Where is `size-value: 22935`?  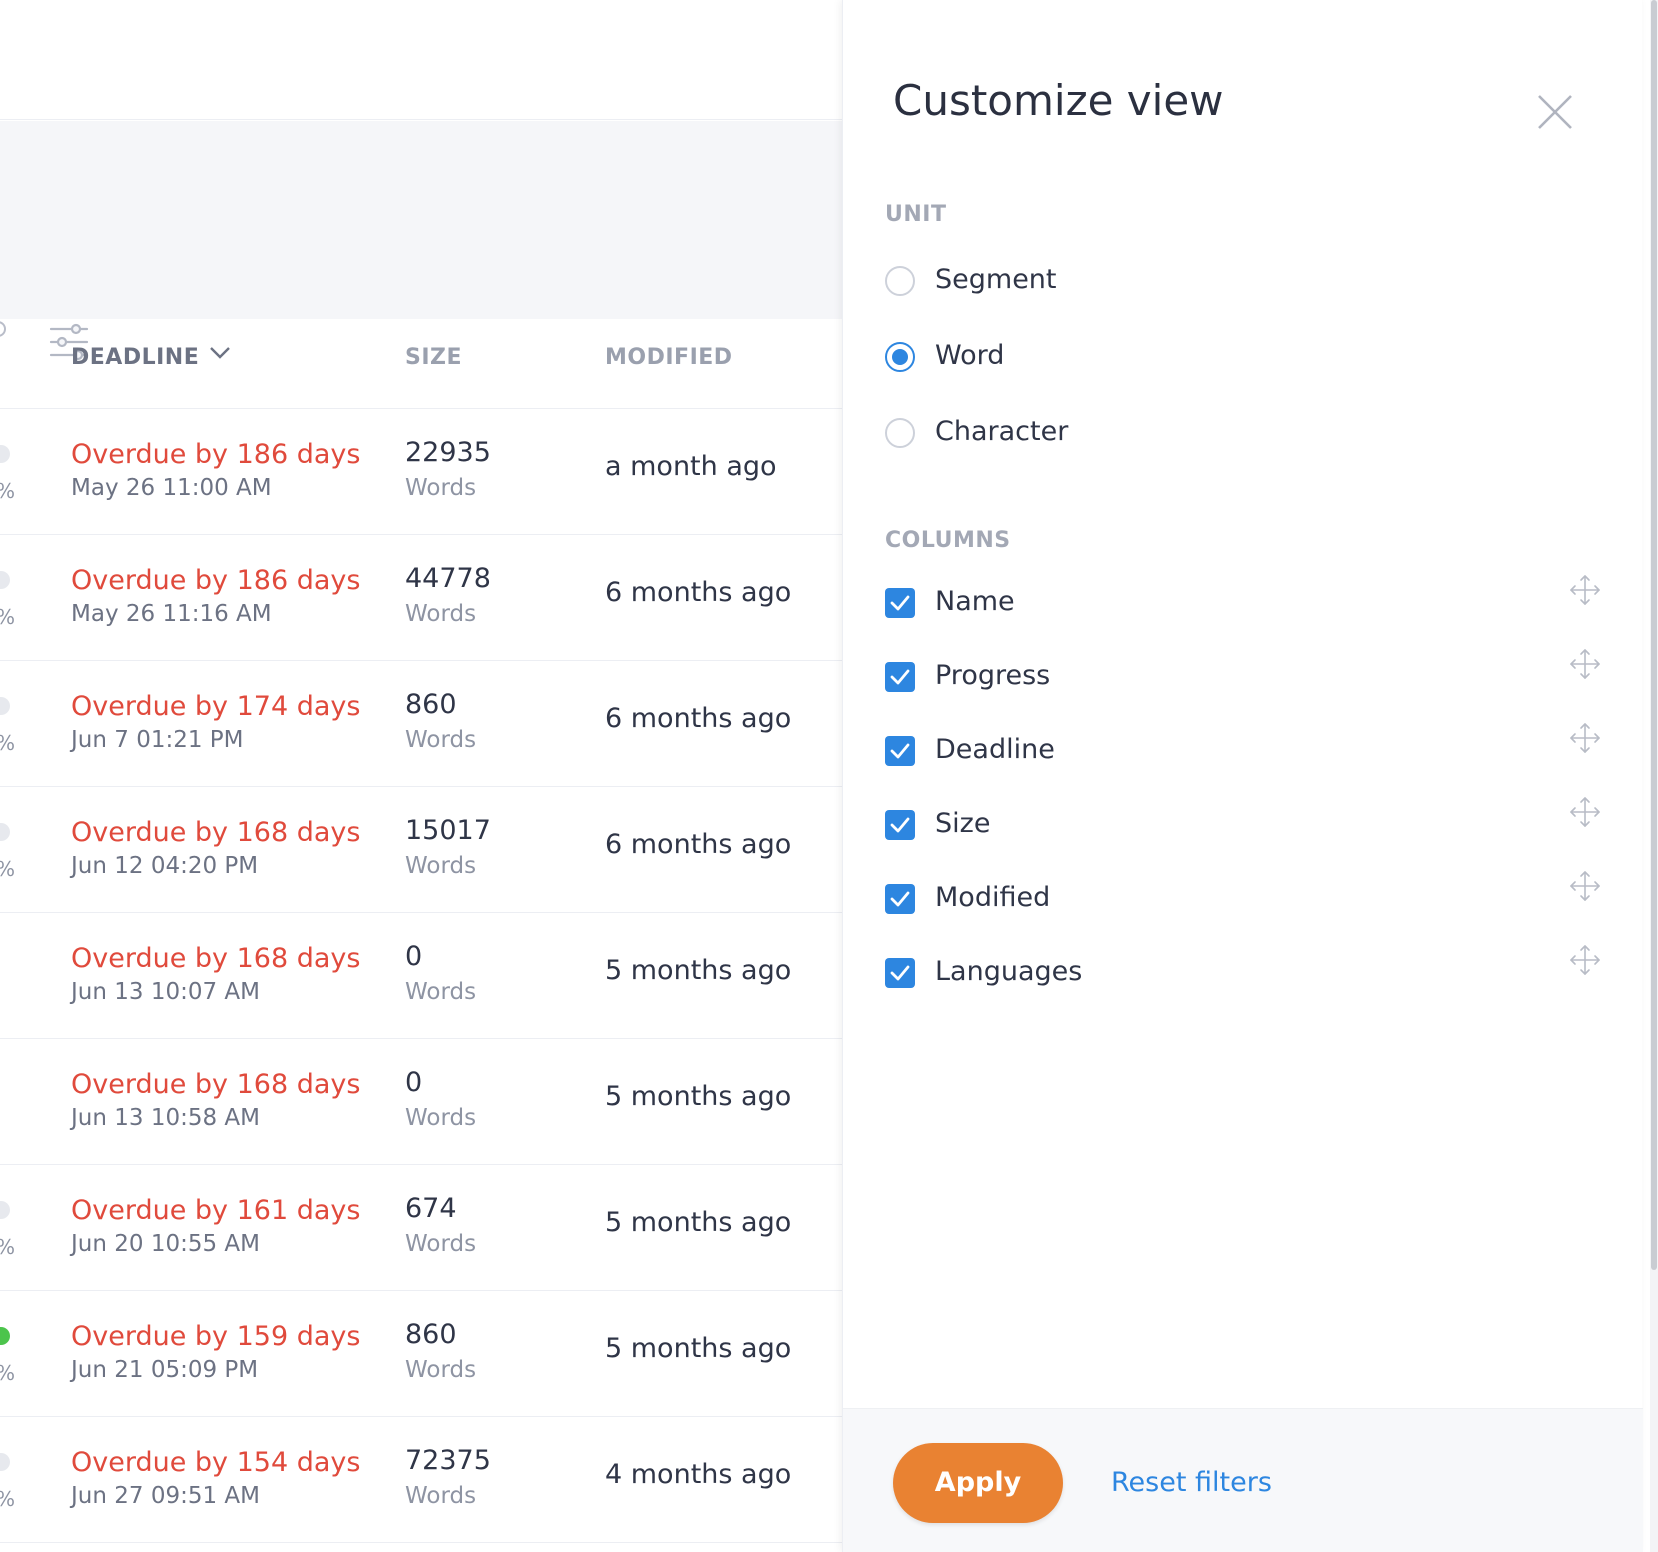 size-value: 22935 is located at coordinates (448, 452).